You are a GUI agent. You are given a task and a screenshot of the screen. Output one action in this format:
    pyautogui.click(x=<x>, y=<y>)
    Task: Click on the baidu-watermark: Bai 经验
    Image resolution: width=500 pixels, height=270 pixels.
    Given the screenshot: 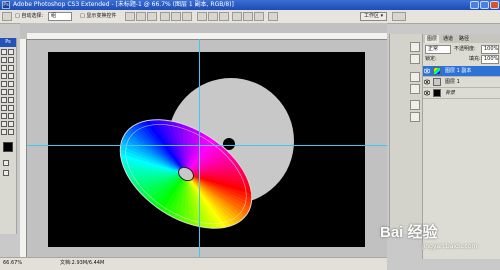 What is the action you would take?
    pyautogui.click(x=409, y=232)
    